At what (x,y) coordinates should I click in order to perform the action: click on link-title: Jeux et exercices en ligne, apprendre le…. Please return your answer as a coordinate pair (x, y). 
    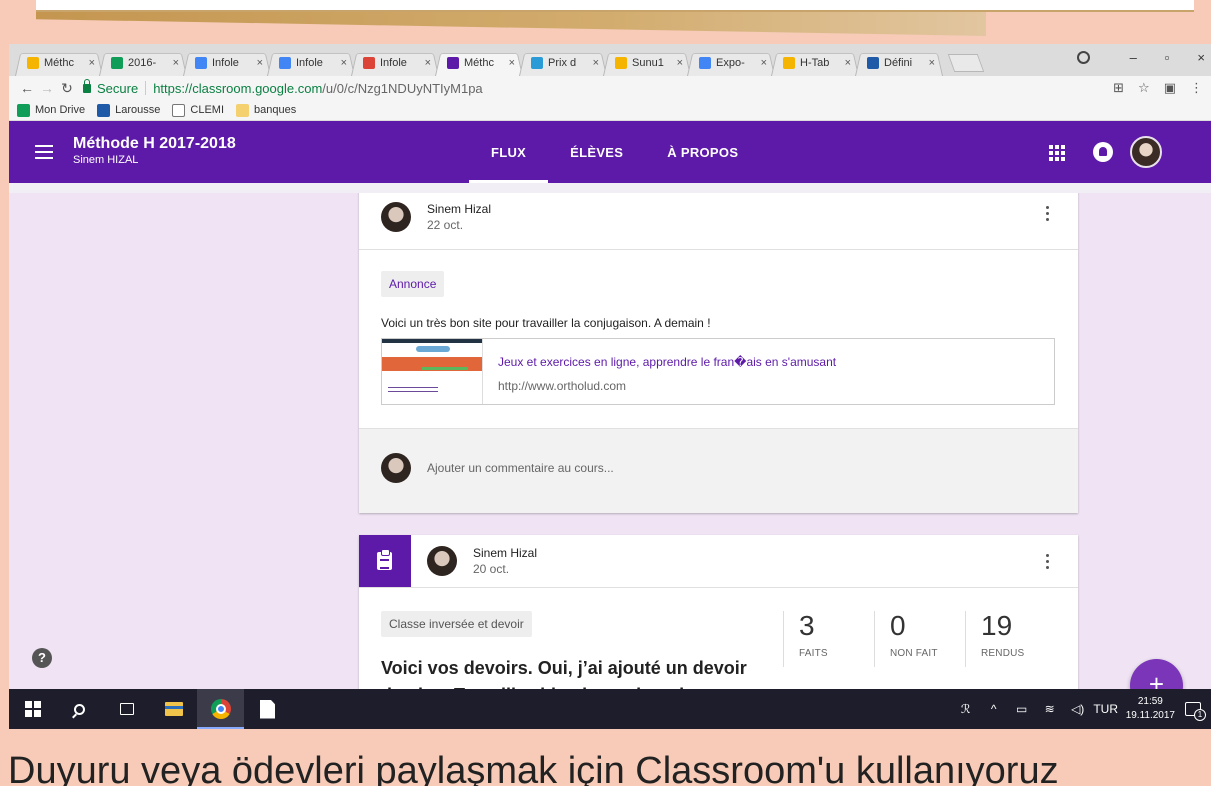
    Looking at the image, I should click on (667, 362).